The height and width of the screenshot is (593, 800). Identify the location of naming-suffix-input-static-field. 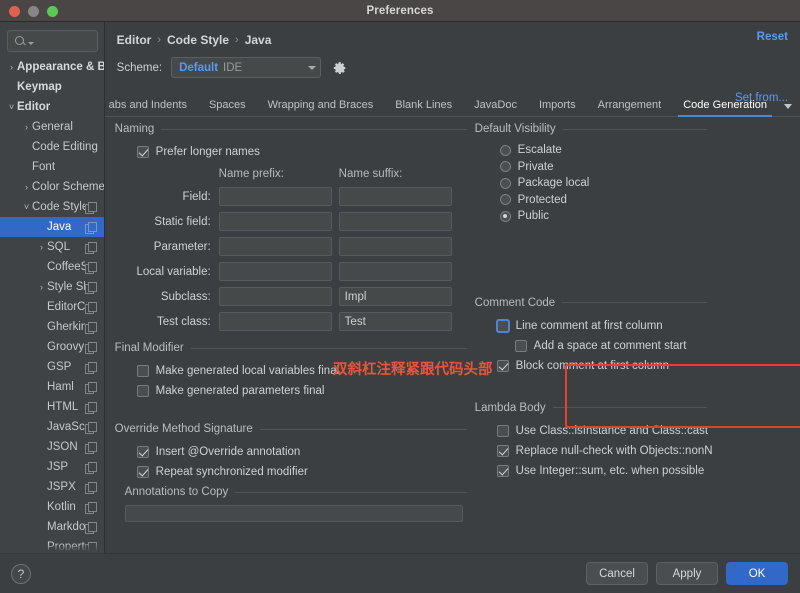
(395, 221).